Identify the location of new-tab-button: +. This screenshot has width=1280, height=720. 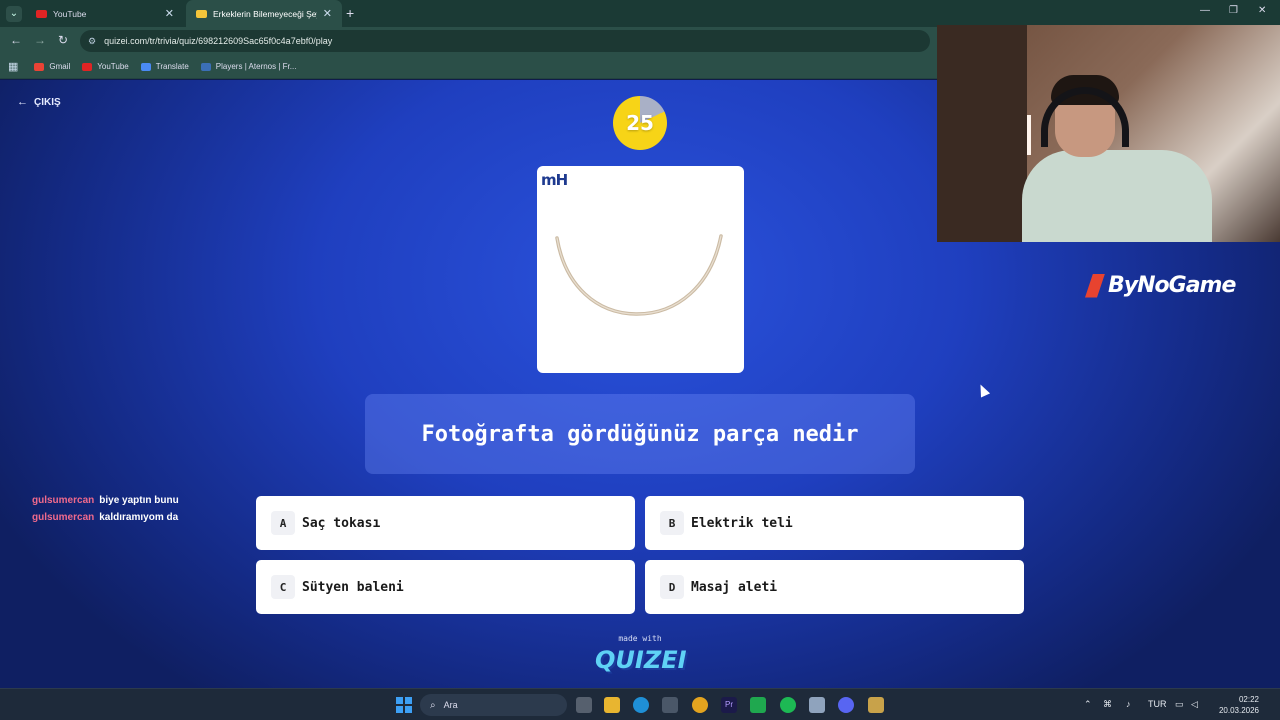
(350, 13).